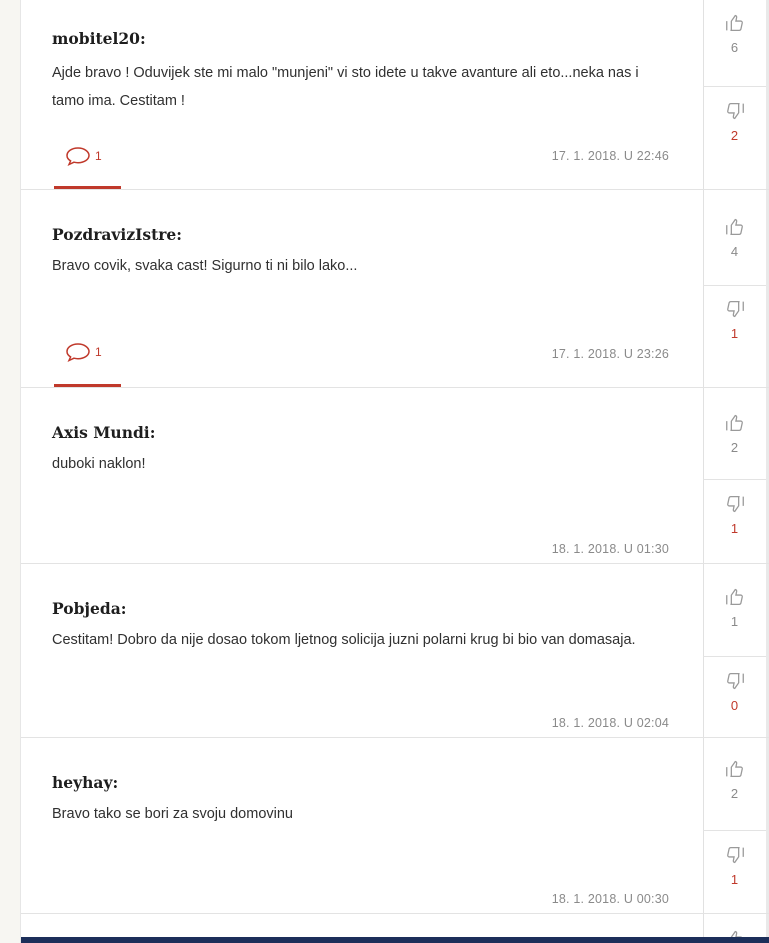  I want to click on like-count: 1, so click(734, 621).